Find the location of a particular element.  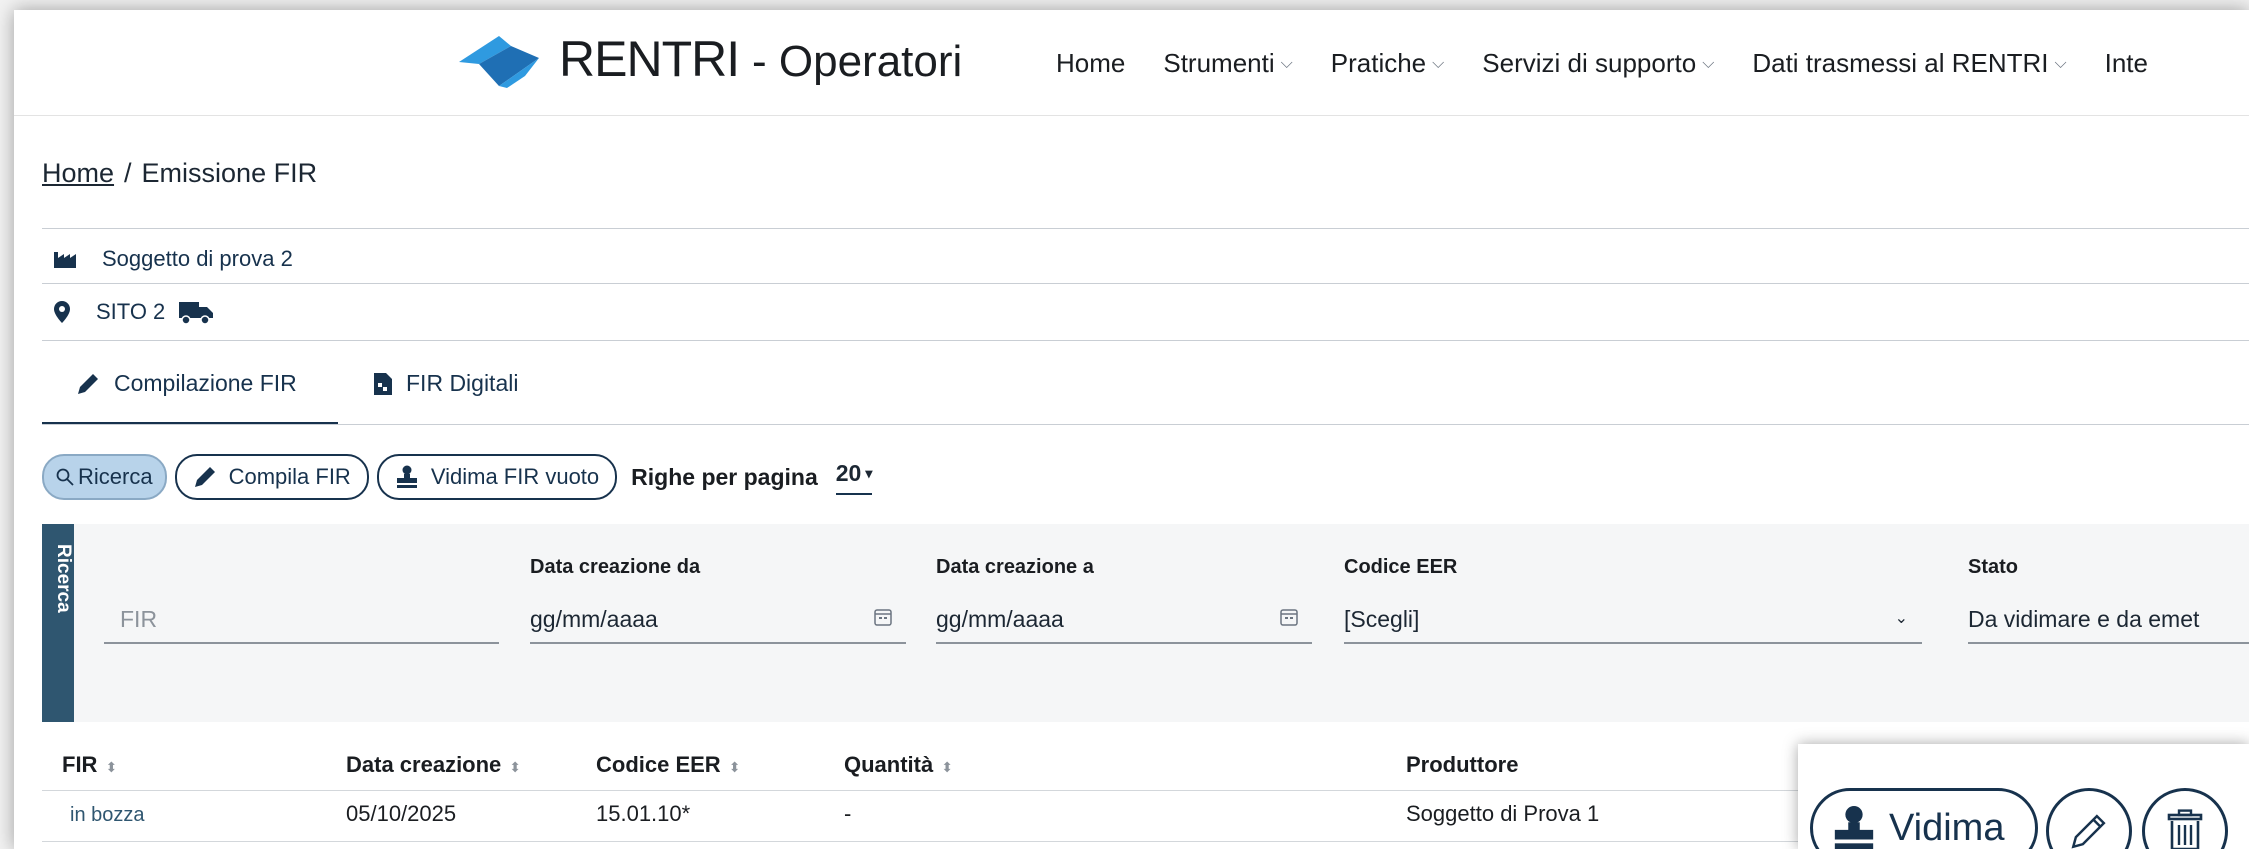

vidima-fir-vuoto-button: Vidima FIR vuoto is located at coordinates (497, 477).